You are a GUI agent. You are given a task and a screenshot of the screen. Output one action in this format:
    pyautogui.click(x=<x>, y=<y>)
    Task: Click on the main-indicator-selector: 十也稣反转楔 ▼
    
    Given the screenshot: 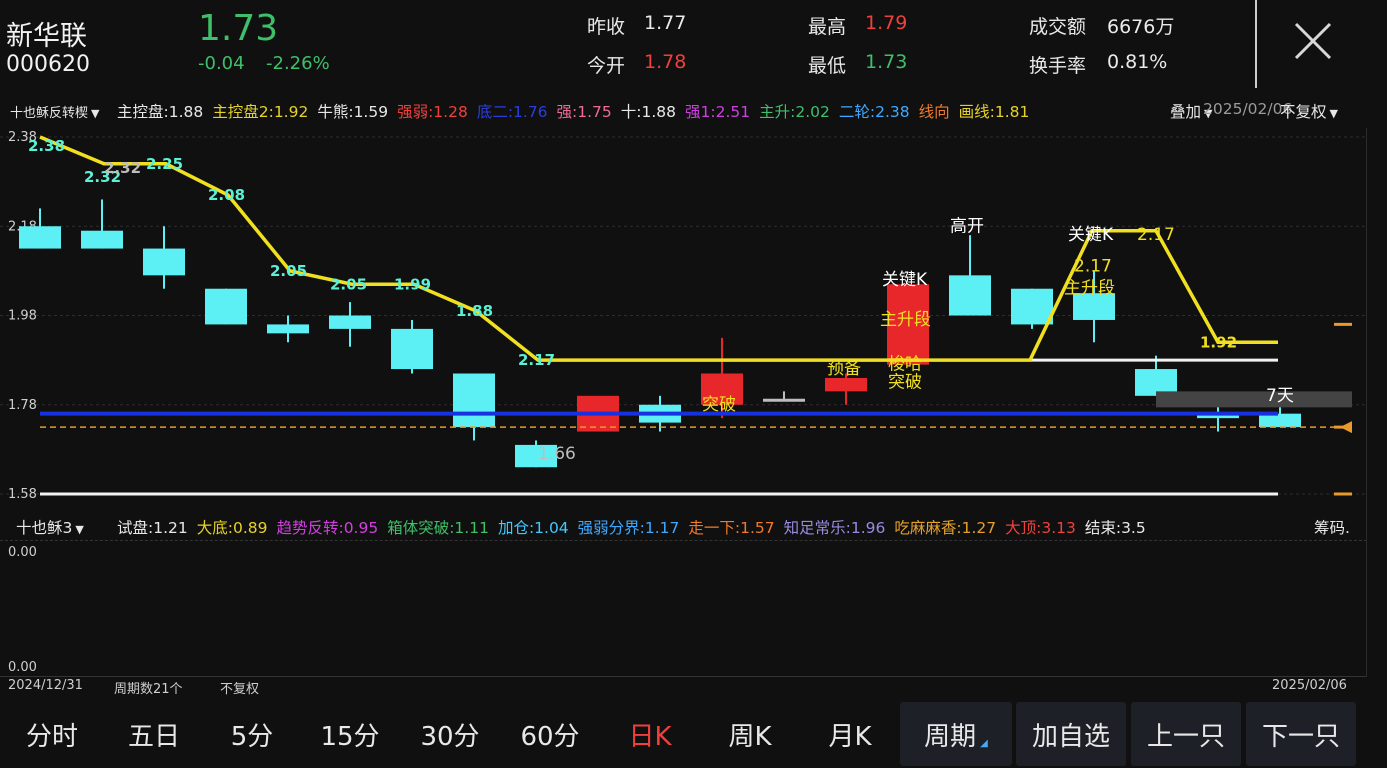 What is the action you would take?
    pyautogui.click(x=54, y=111)
    